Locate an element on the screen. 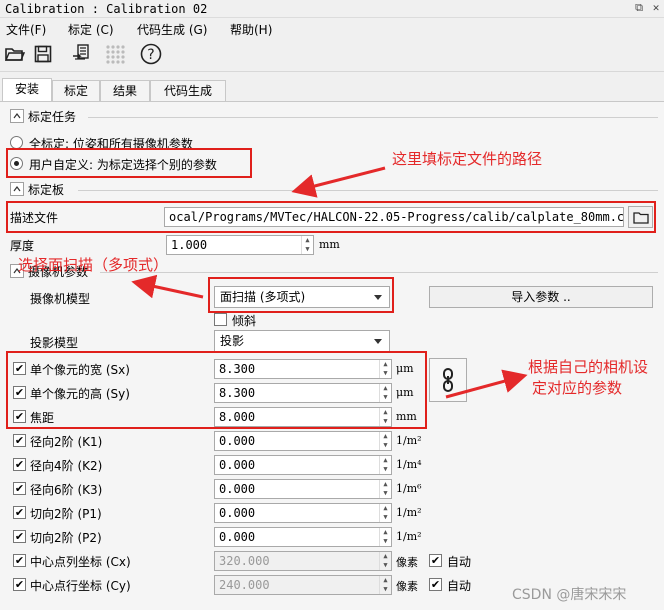  watermark: CSDN @唐宋宋宋 is located at coordinates (569, 595).